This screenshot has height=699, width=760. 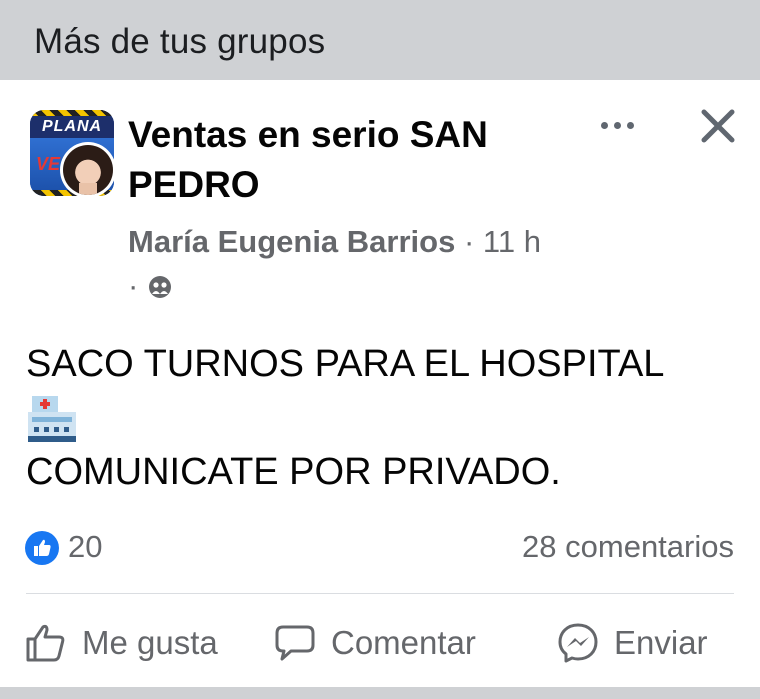 What do you see at coordinates (72, 126) in the screenshot?
I see `group-avatar-brand: PLANA` at bounding box center [72, 126].